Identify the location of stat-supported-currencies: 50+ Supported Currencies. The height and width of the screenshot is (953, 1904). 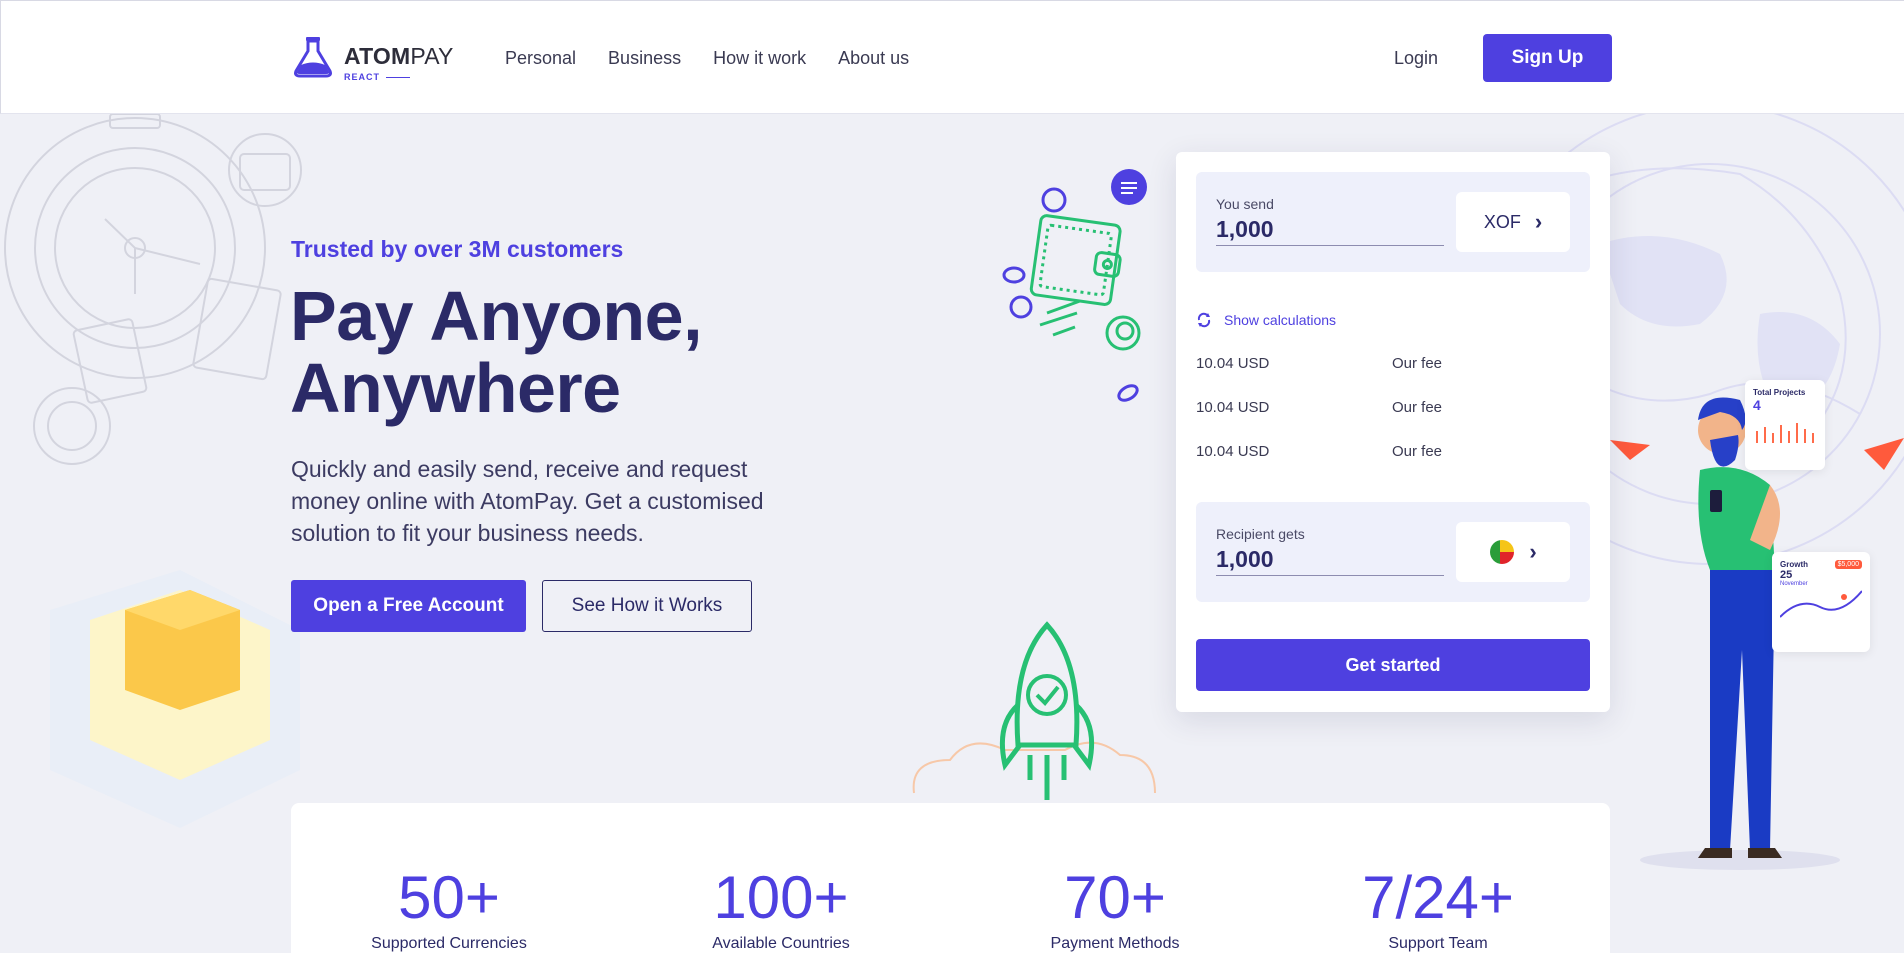
(449, 910).